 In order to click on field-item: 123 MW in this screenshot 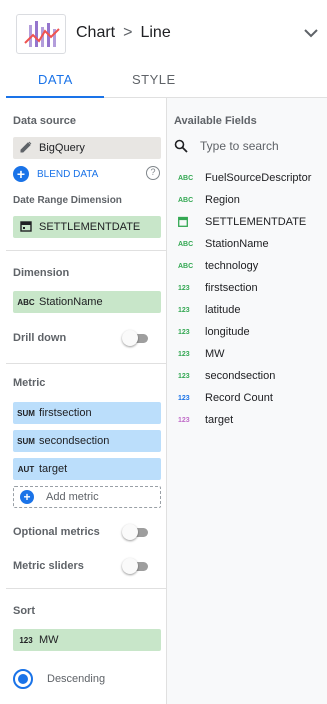, I will do `click(250, 354)`.